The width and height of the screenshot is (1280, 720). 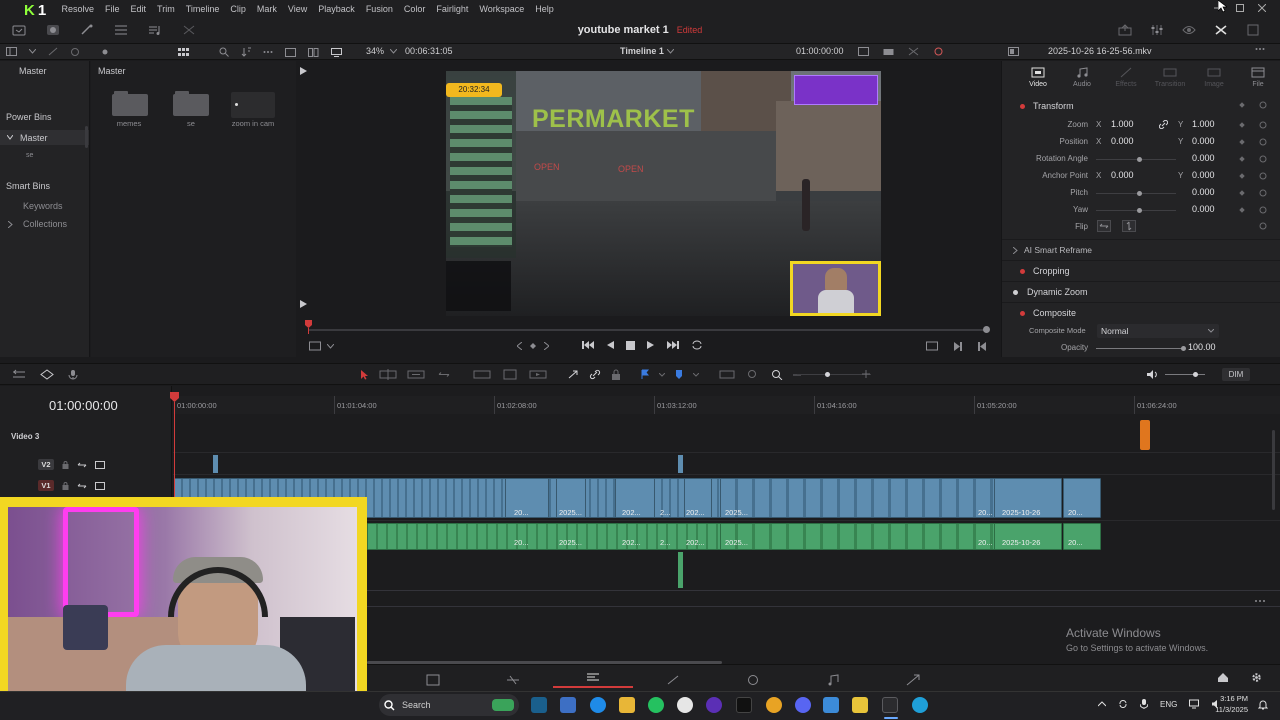 What do you see at coordinates (1038, 77) in the screenshot?
I see `tab-video: Video` at bounding box center [1038, 77].